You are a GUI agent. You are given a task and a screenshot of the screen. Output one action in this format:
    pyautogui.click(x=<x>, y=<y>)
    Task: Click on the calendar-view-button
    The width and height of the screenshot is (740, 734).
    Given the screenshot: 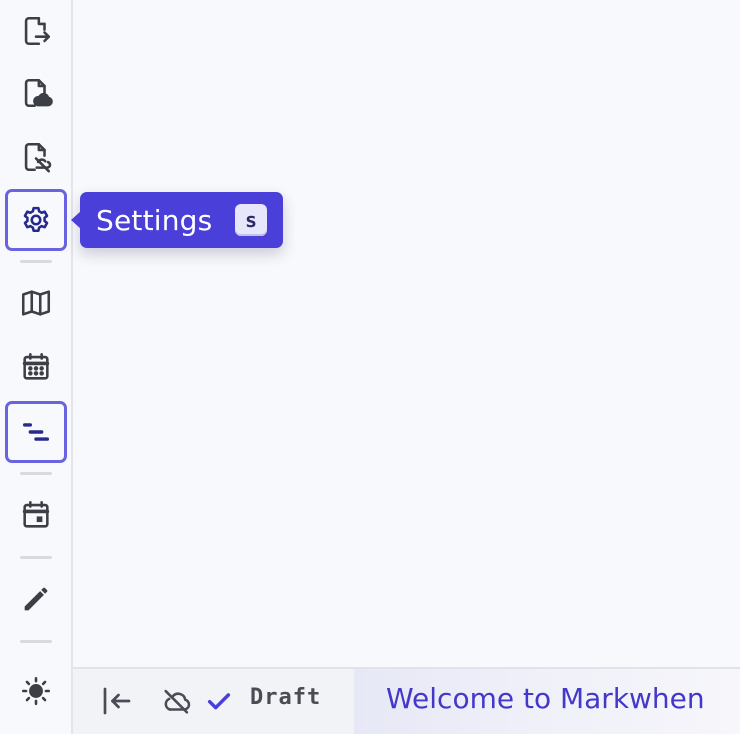 What is the action you would take?
    pyautogui.click(x=36, y=367)
    